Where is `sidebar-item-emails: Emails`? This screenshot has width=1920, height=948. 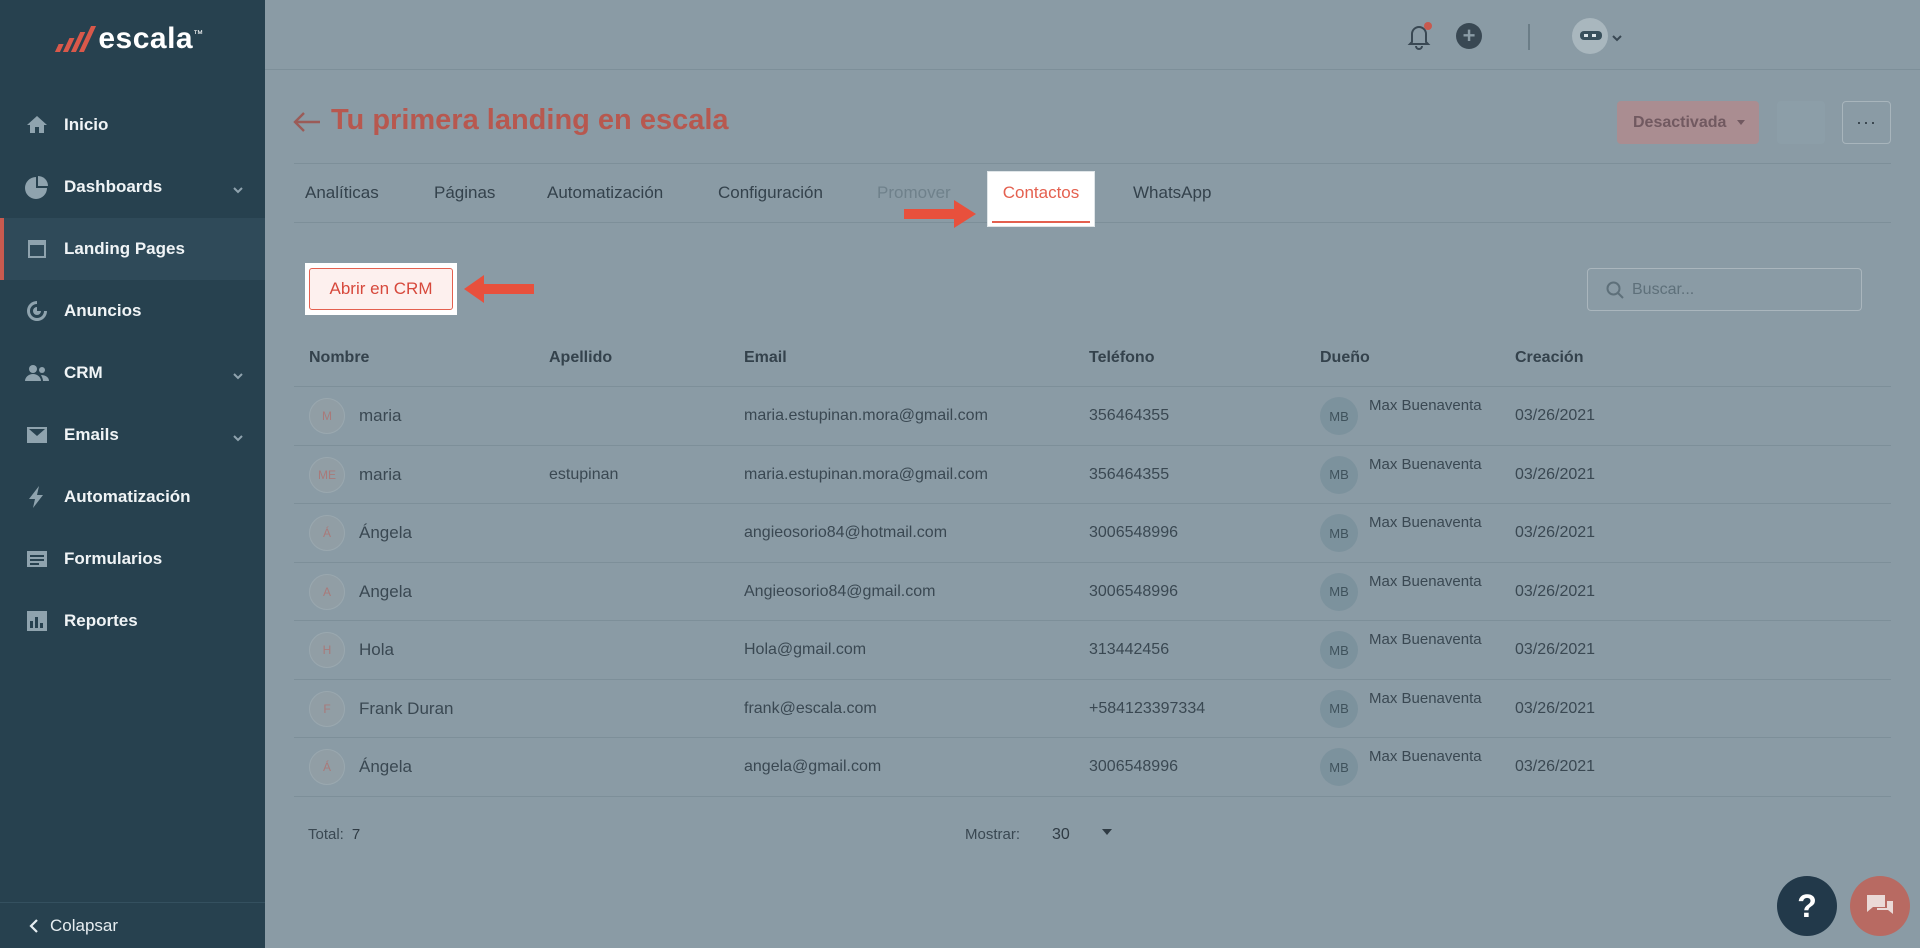
sidebar-item-emails: Emails is located at coordinates (132, 435).